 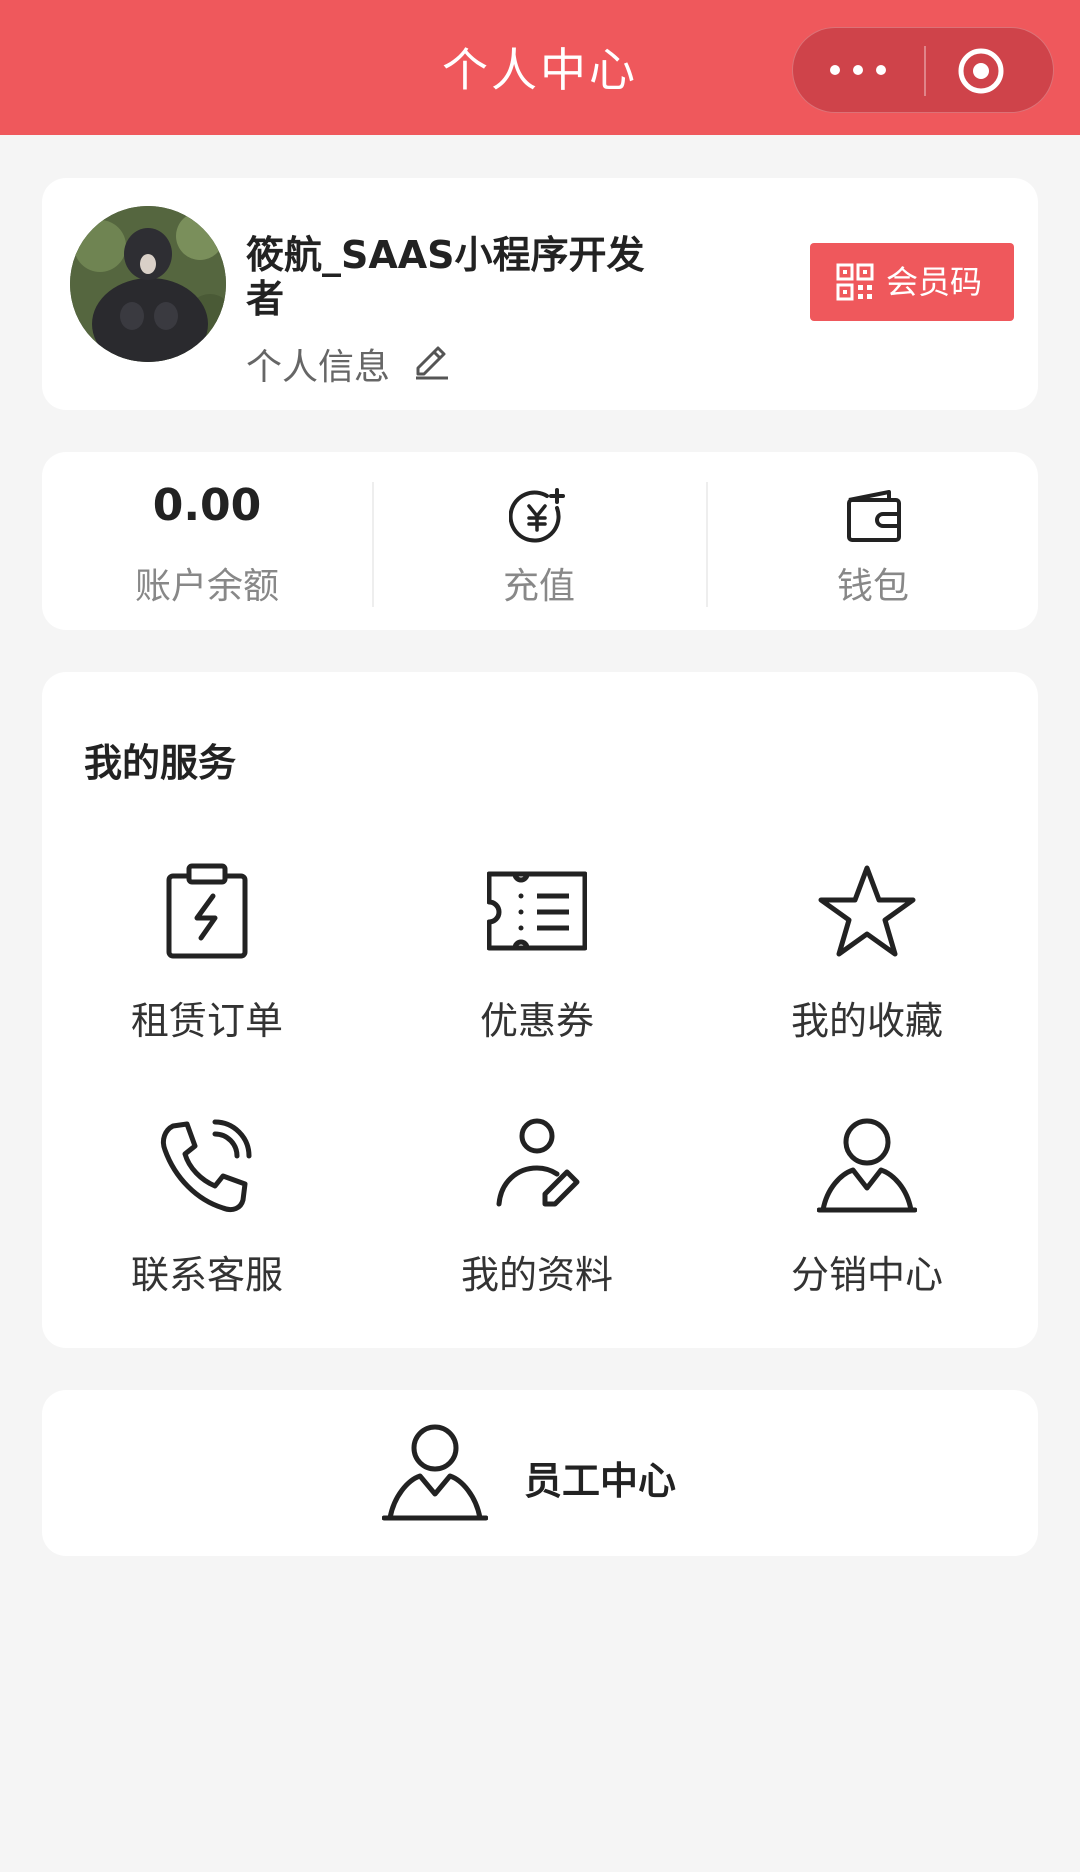 I want to click on profile-card: 筱航_SAAS小程序开发者 个人信息 会员码, so click(x=540, y=294).